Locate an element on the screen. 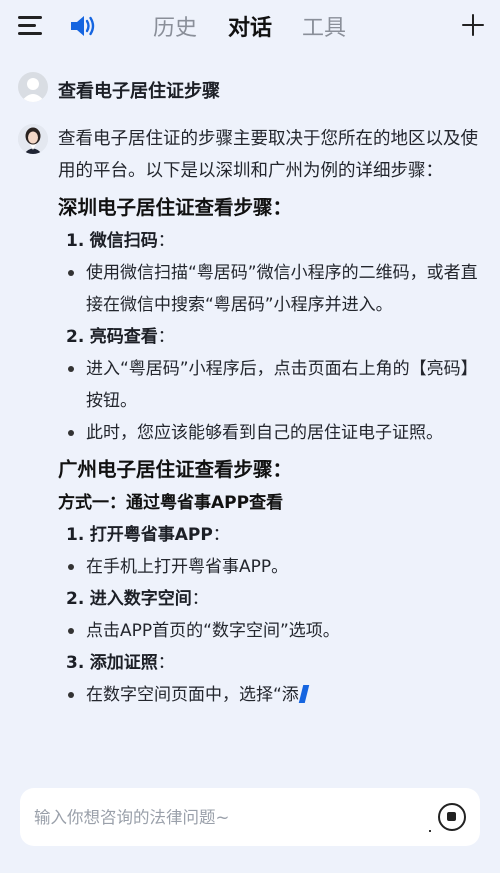 The height and width of the screenshot is (873, 500). user-message-row: 查看电子居住证步骤 is located at coordinates (253, 88).